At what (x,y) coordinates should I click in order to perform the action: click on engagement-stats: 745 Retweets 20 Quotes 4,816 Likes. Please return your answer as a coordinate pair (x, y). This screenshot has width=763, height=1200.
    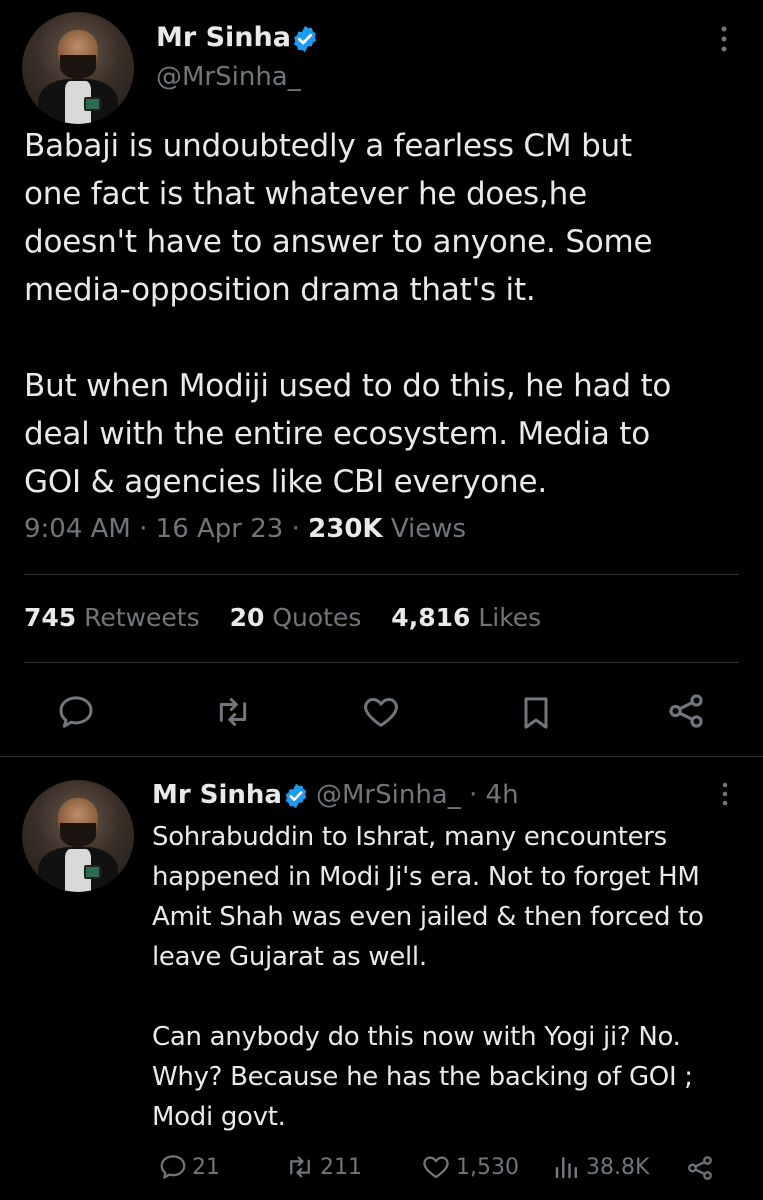
    Looking at the image, I should click on (293, 617).